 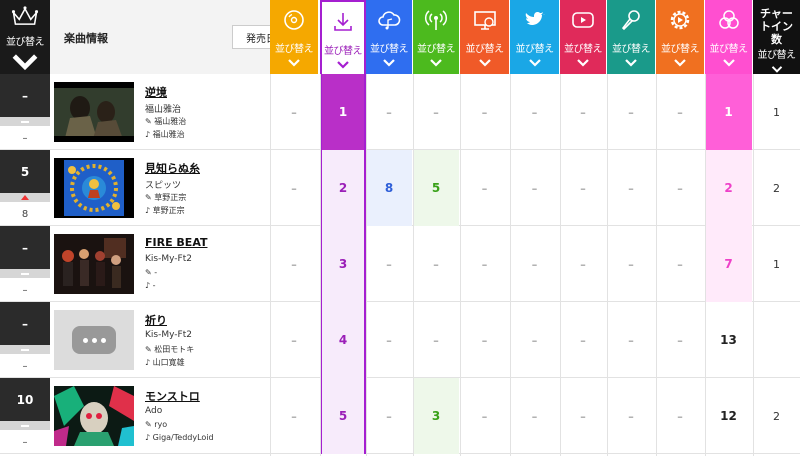 I want to click on composer-credit: ♪ Giga/TeddyLoid, so click(x=179, y=437).